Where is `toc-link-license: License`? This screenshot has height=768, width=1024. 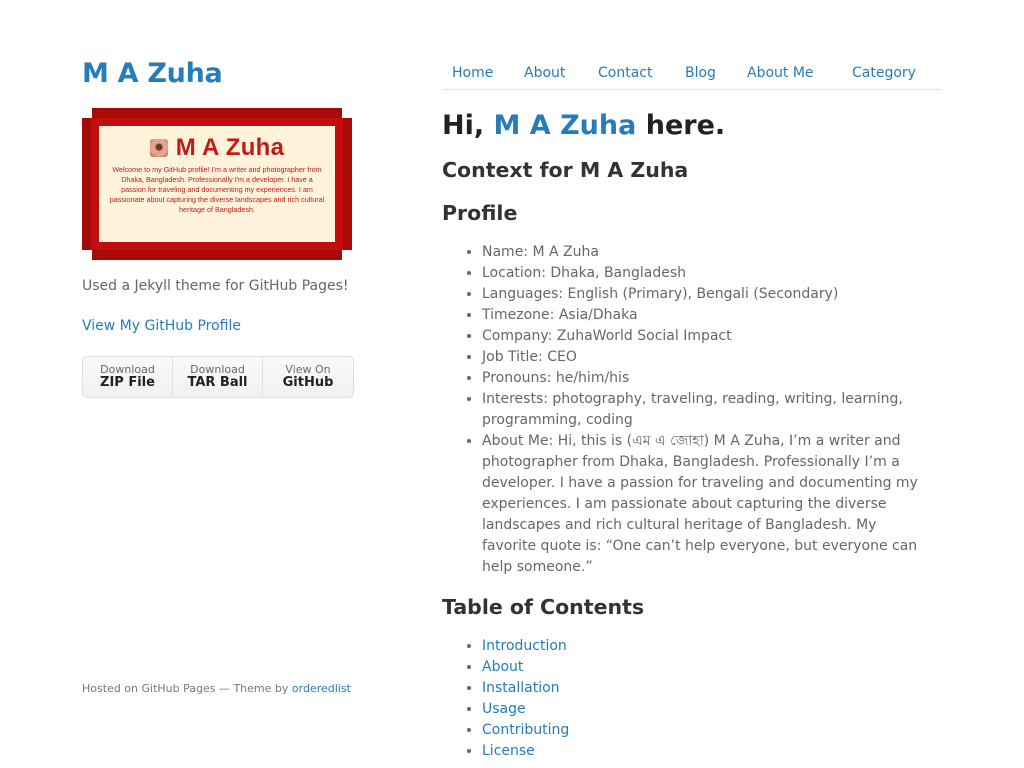 toc-link-license: License is located at coordinates (508, 751).